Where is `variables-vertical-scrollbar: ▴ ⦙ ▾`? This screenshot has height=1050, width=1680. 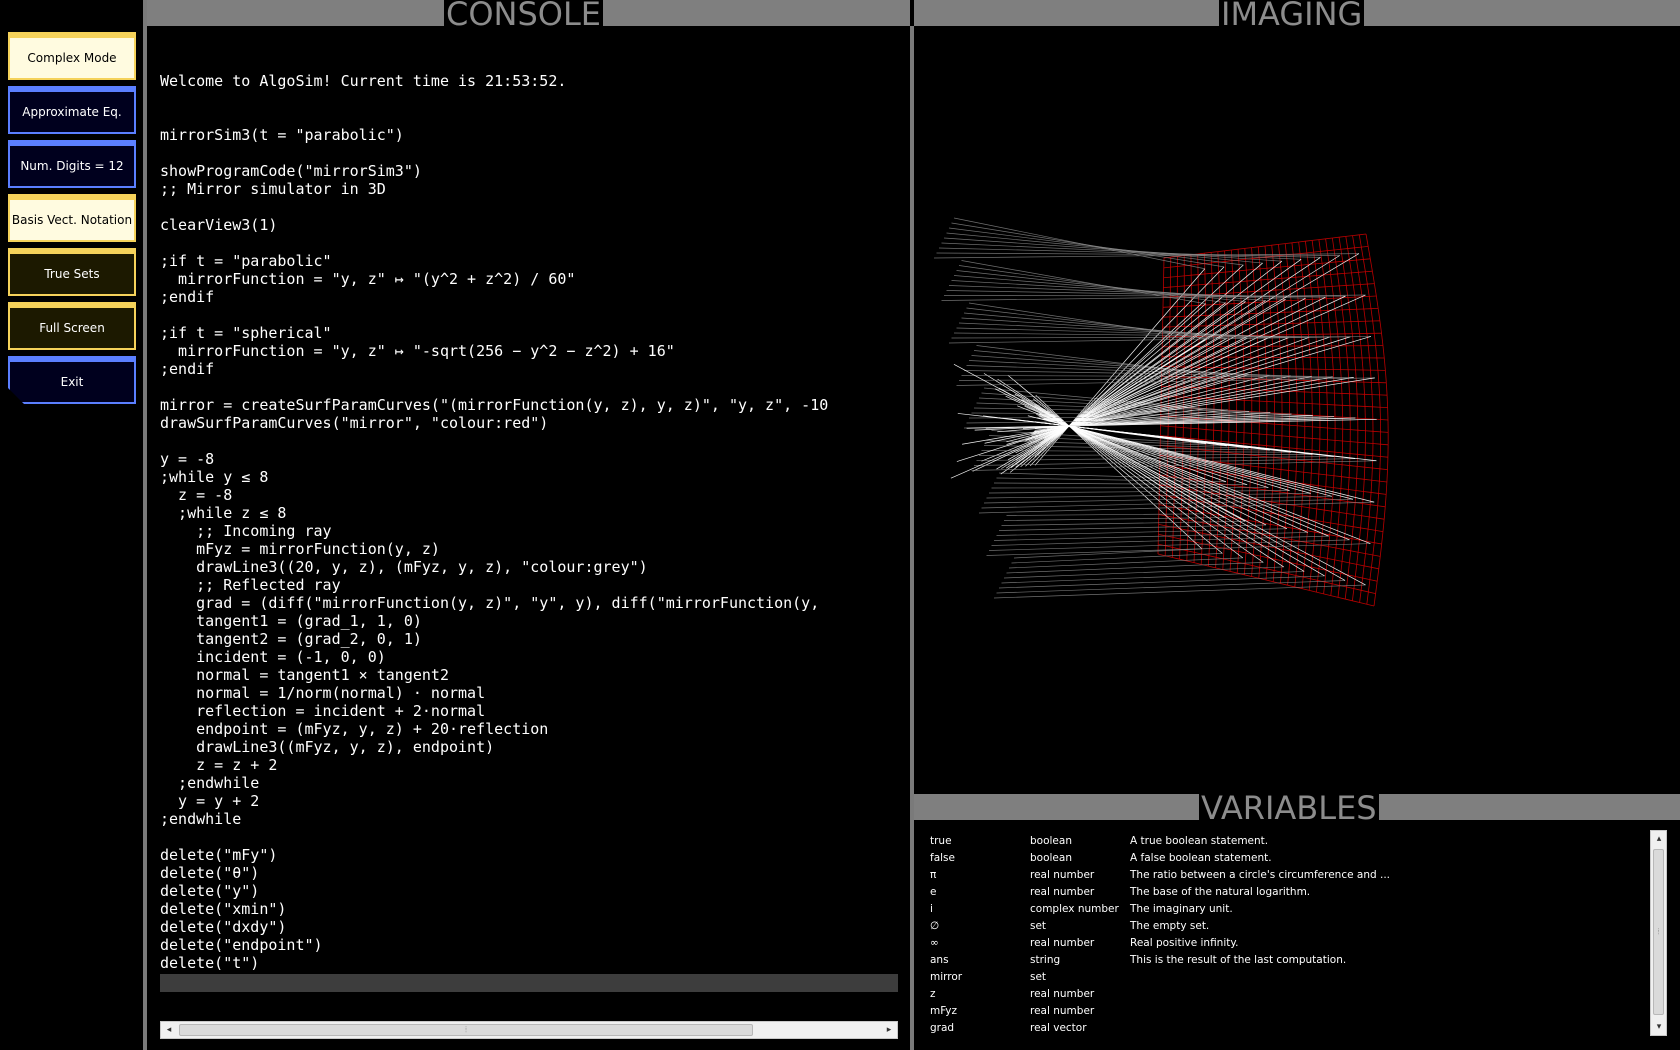 variables-vertical-scrollbar: ▴ ⦙ ▾ is located at coordinates (1658, 933).